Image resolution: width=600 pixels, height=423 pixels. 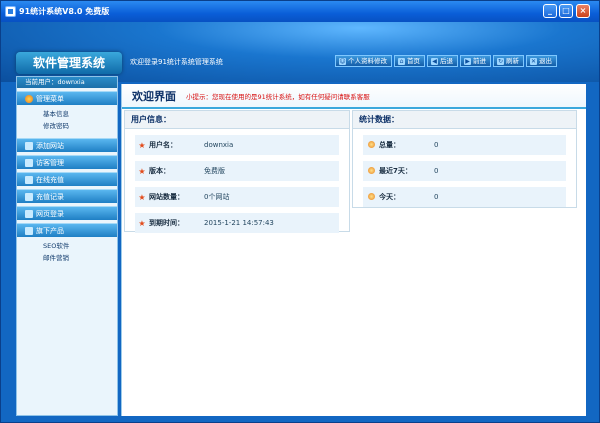 What do you see at coordinates (551, 396) in the screenshot?
I see `watermark-name: 当下软件园` at bounding box center [551, 396].